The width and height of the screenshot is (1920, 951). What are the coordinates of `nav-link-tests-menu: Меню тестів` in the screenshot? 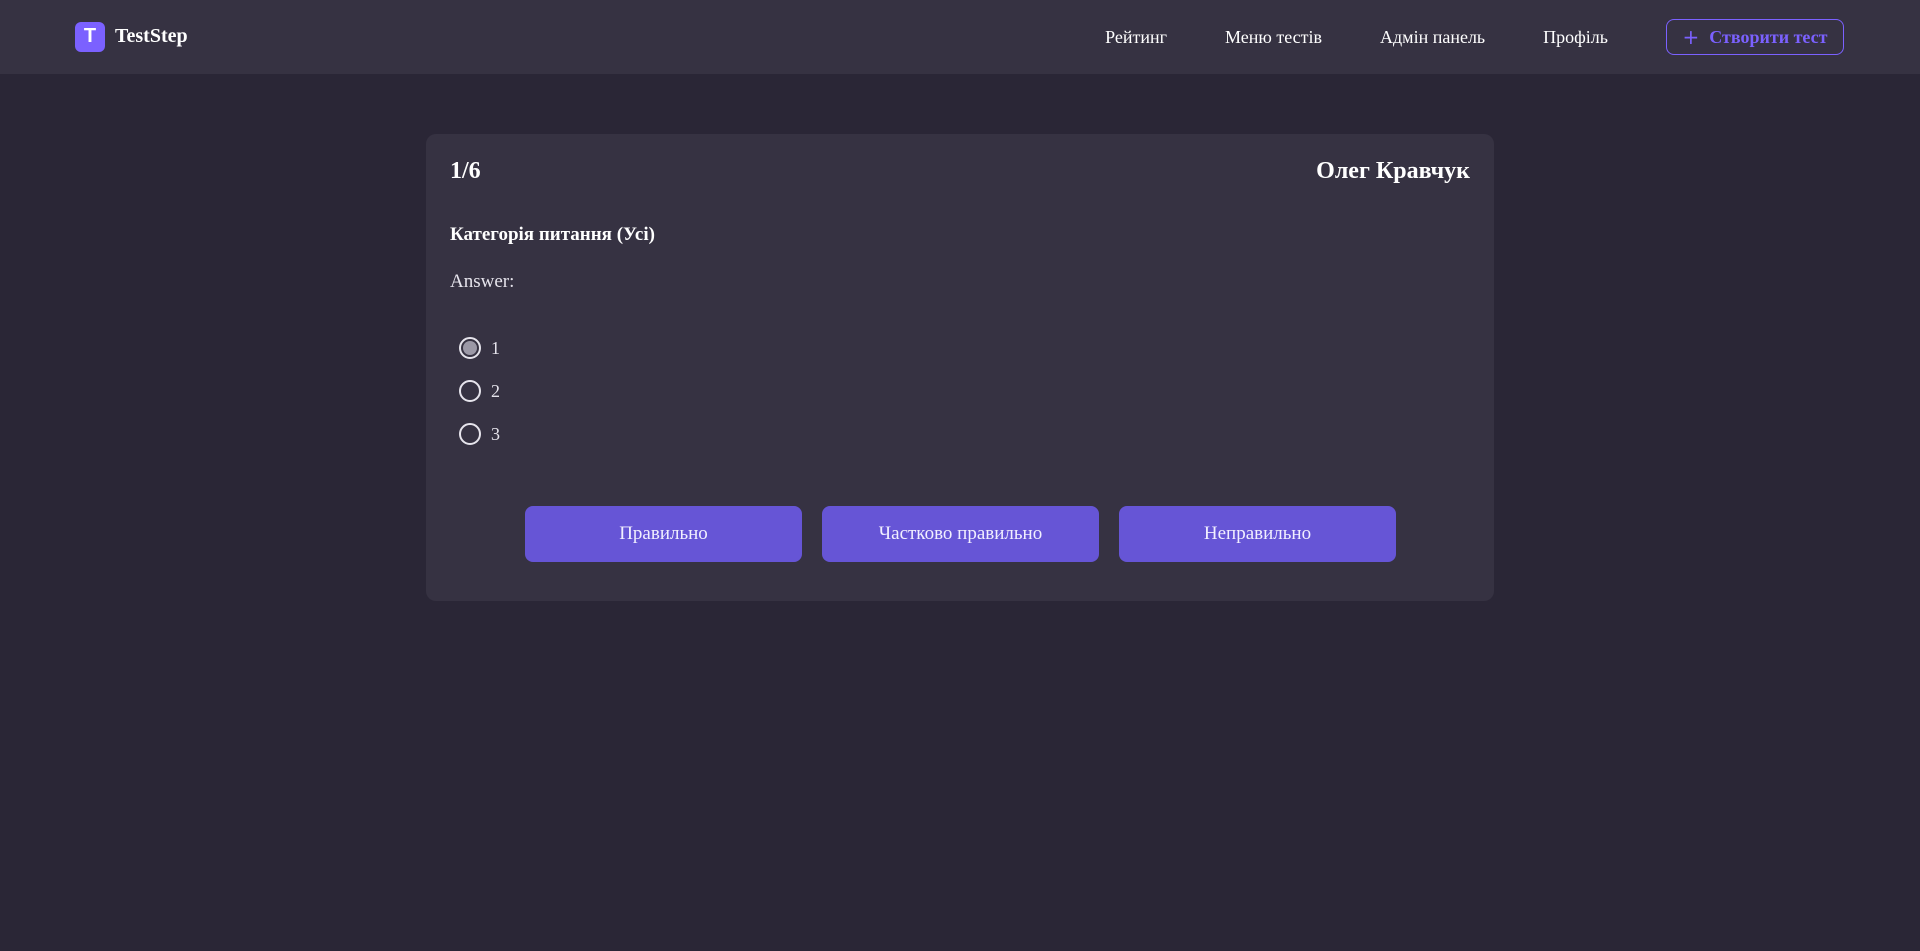 It's located at (1273, 37).